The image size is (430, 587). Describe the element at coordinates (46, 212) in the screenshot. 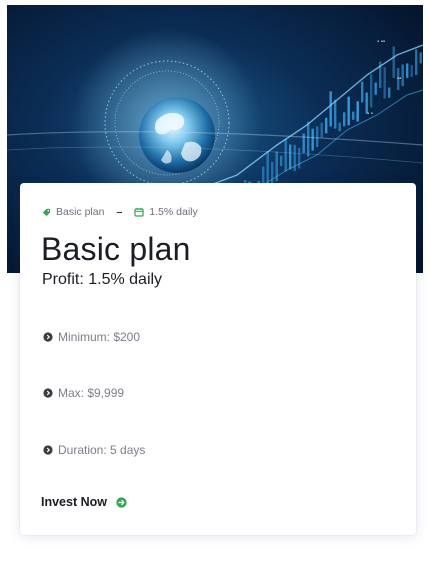

I see `tag-icon` at that location.